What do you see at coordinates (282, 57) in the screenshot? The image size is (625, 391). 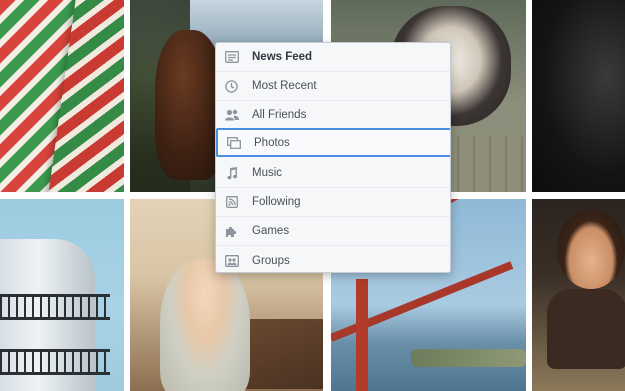 I see `menu-item-label: News Feed` at bounding box center [282, 57].